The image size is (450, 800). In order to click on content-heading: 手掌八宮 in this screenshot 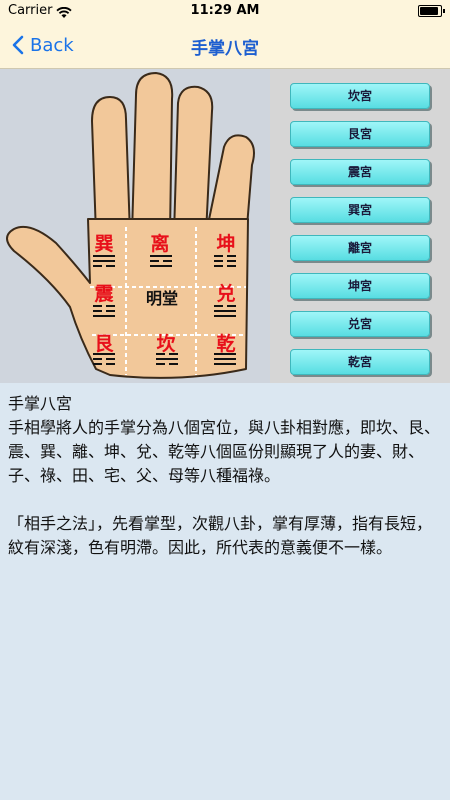, I will do `click(40, 403)`.